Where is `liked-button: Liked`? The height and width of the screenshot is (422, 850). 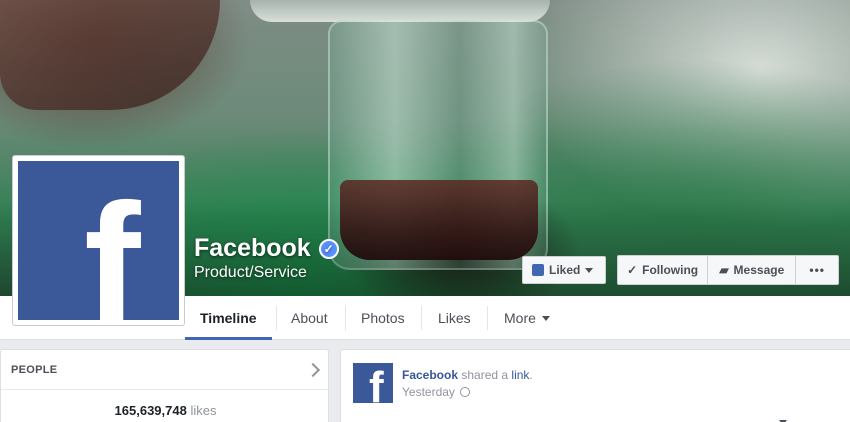
liked-button: Liked is located at coordinates (564, 270).